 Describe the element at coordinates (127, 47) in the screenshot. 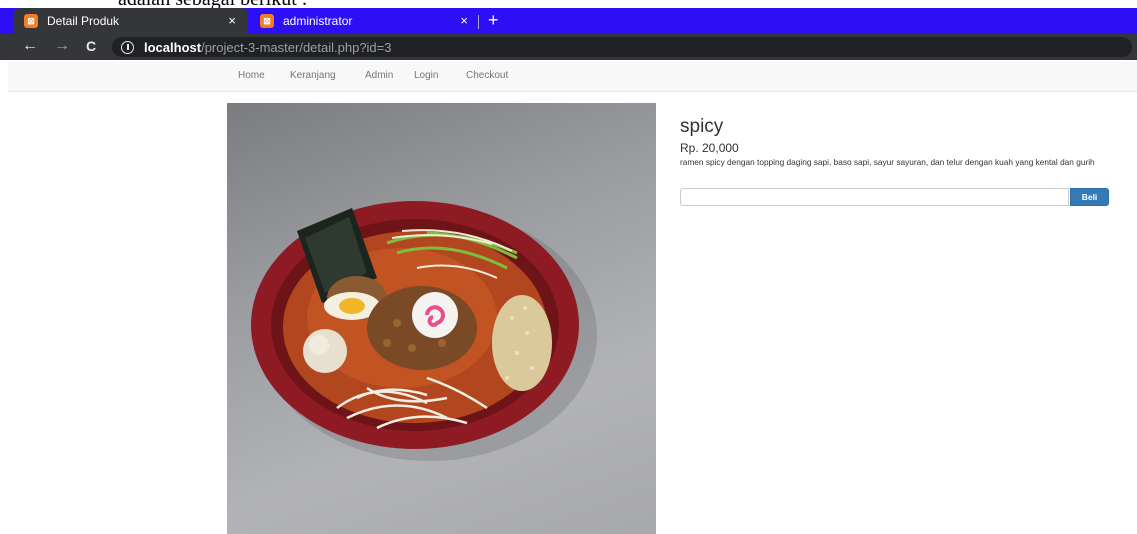

I see `site-info-icon` at that location.